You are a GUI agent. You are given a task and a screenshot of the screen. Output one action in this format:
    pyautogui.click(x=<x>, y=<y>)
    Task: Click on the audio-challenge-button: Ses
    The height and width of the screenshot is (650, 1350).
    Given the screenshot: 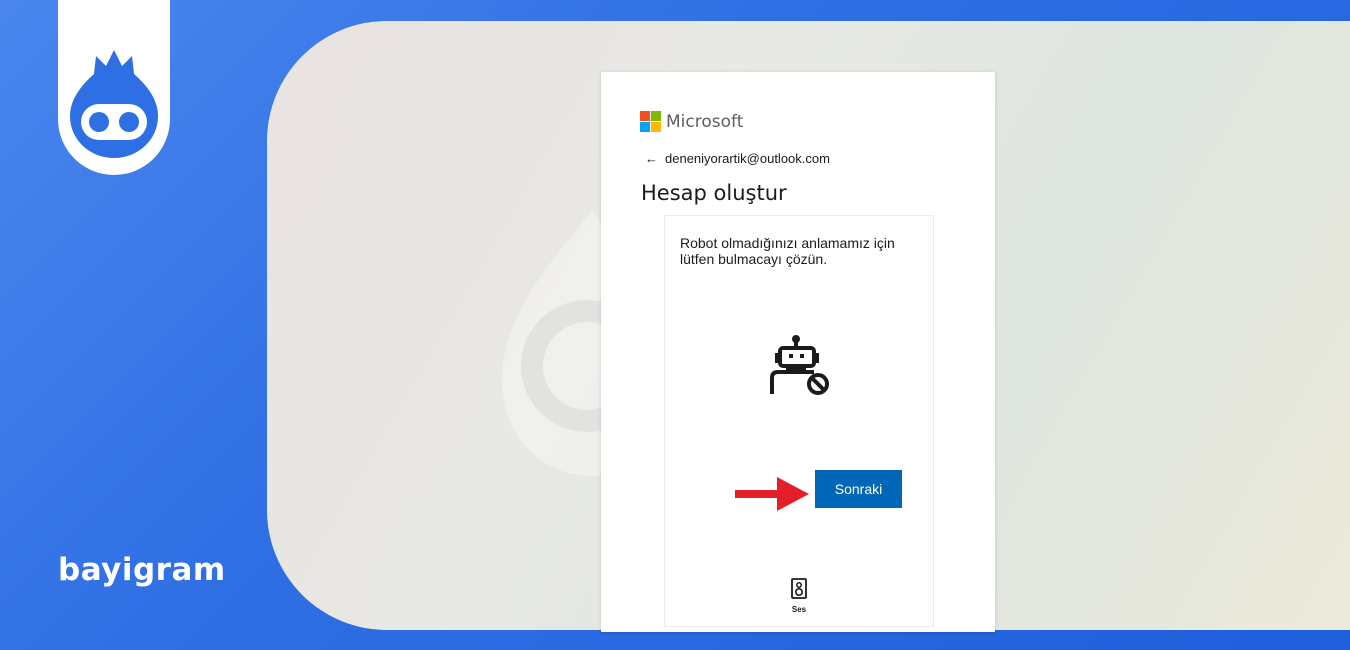 What is the action you would take?
    pyautogui.click(x=799, y=596)
    